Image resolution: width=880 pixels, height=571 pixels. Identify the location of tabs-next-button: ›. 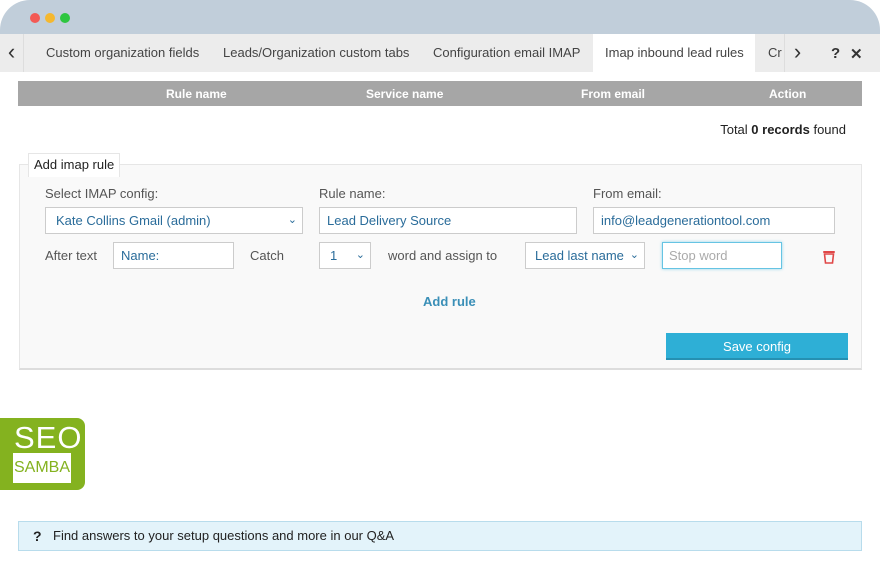
(797, 53).